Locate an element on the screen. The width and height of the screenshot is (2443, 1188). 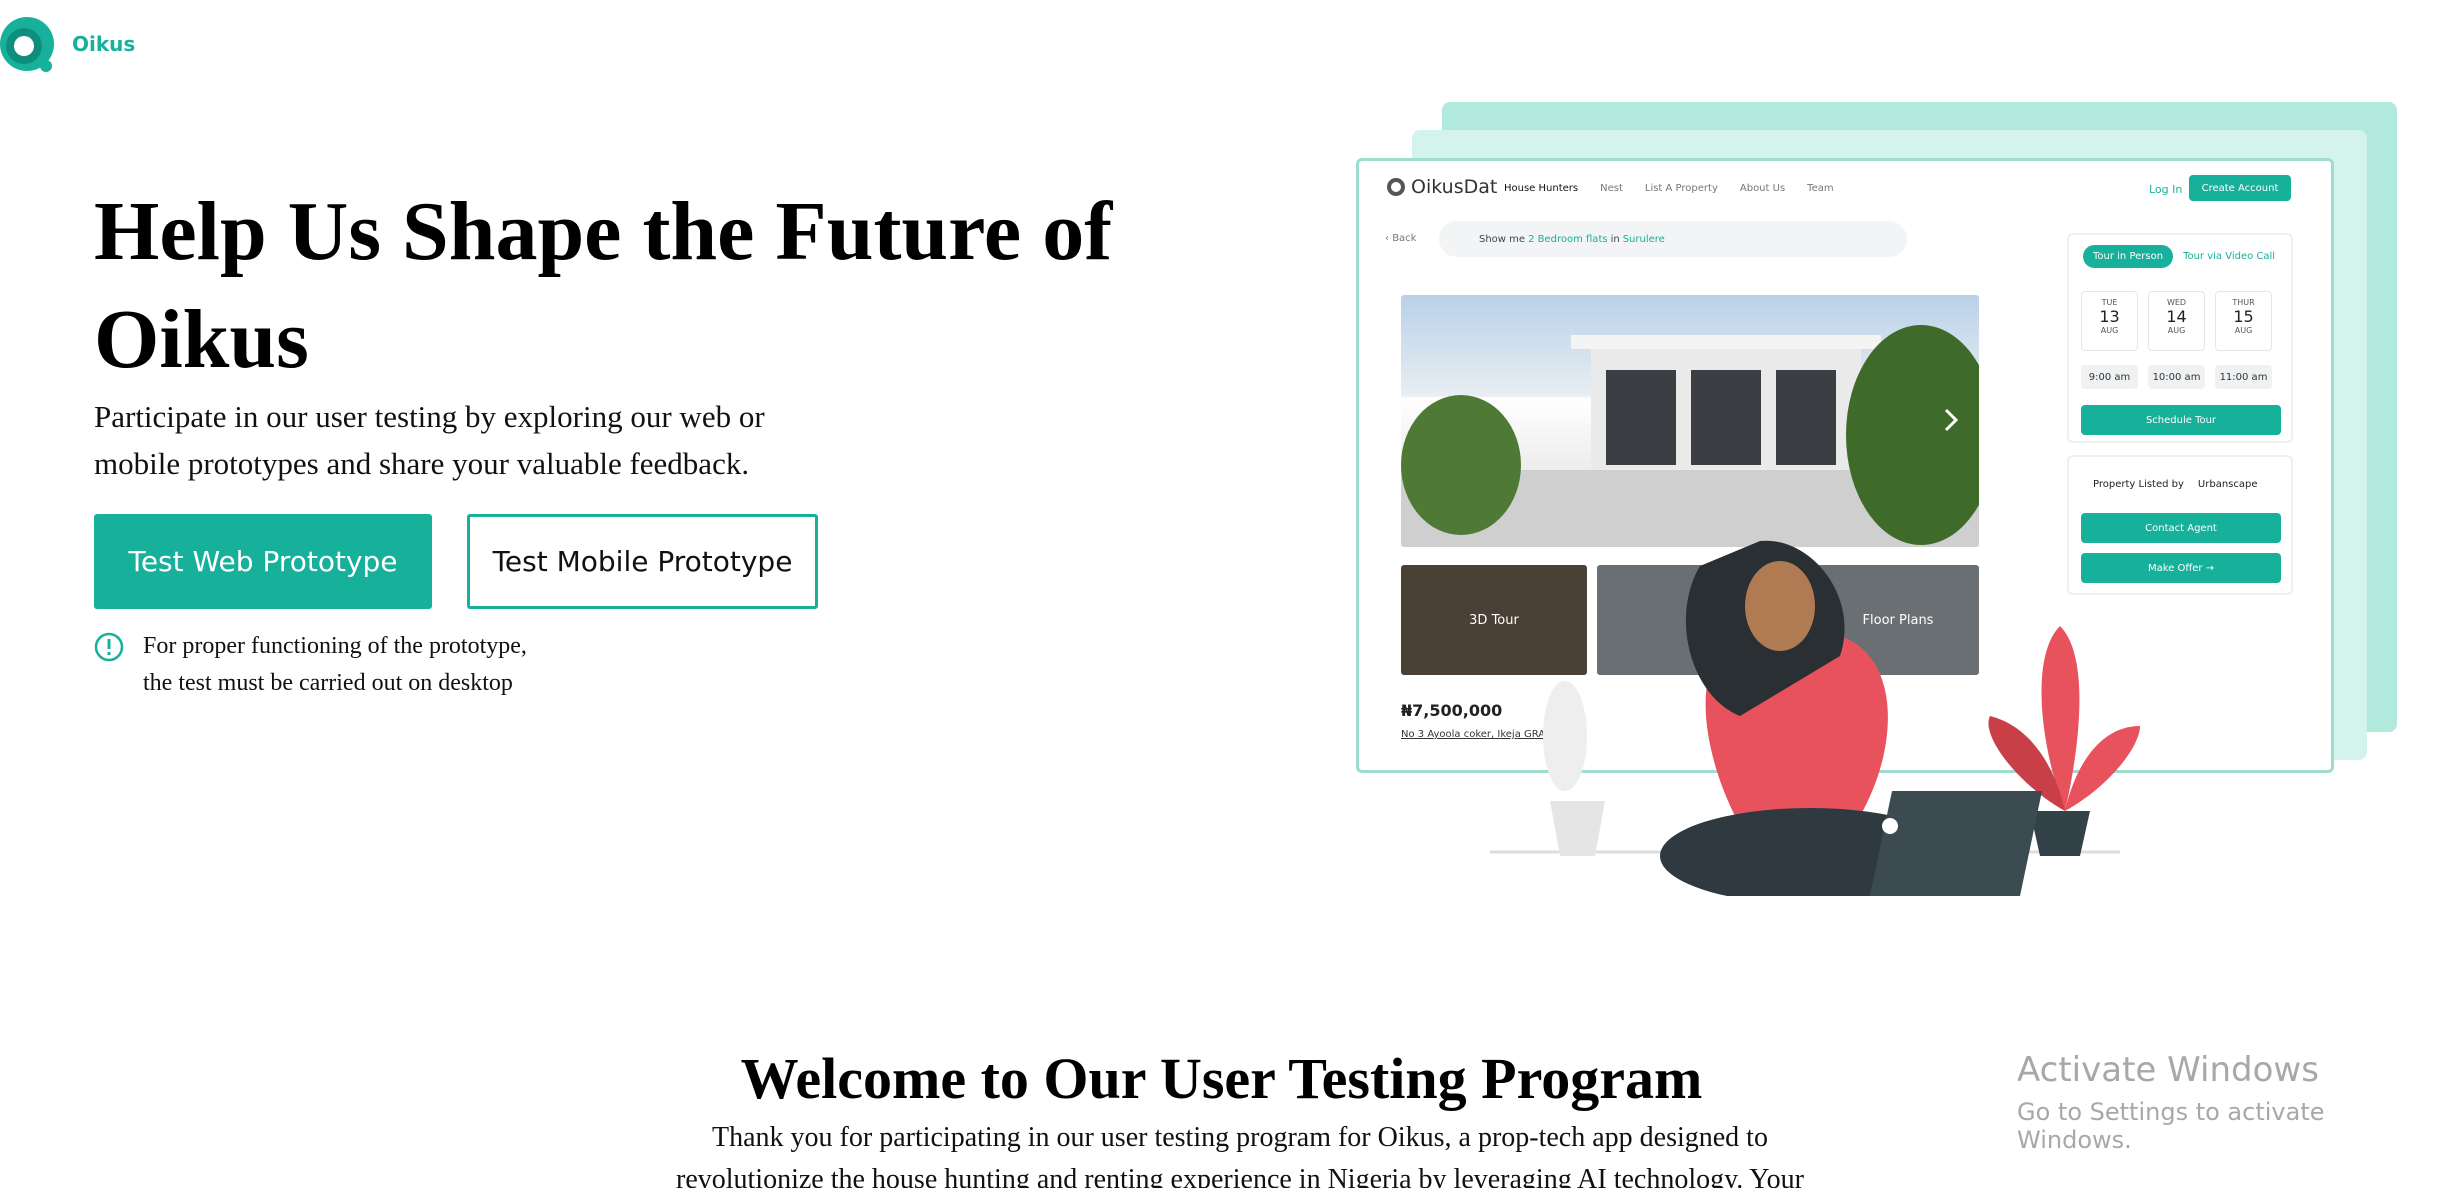
info-circle-icon is located at coordinates (109, 647).